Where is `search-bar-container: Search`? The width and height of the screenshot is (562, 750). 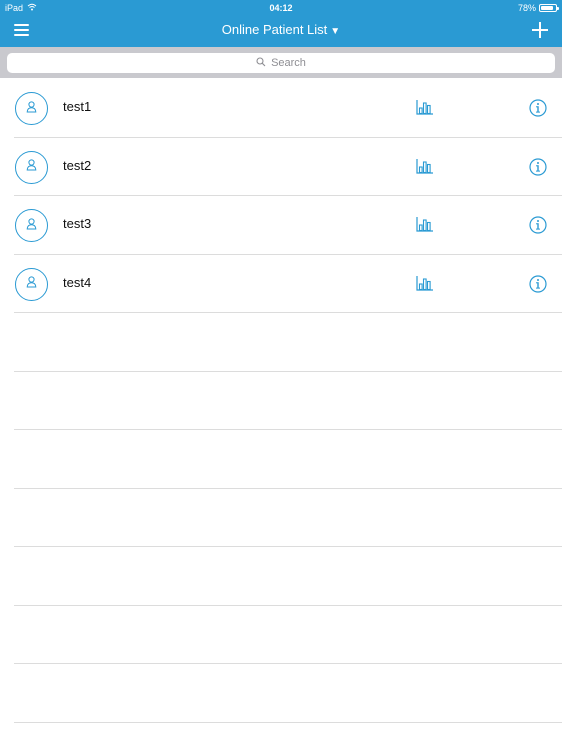 search-bar-container: Search is located at coordinates (281, 62).